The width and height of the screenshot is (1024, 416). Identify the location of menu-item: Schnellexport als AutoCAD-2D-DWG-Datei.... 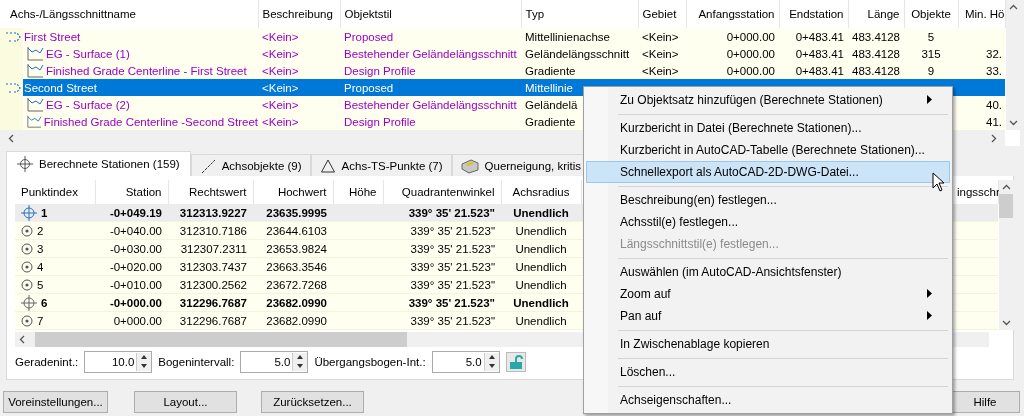
(768, 172).